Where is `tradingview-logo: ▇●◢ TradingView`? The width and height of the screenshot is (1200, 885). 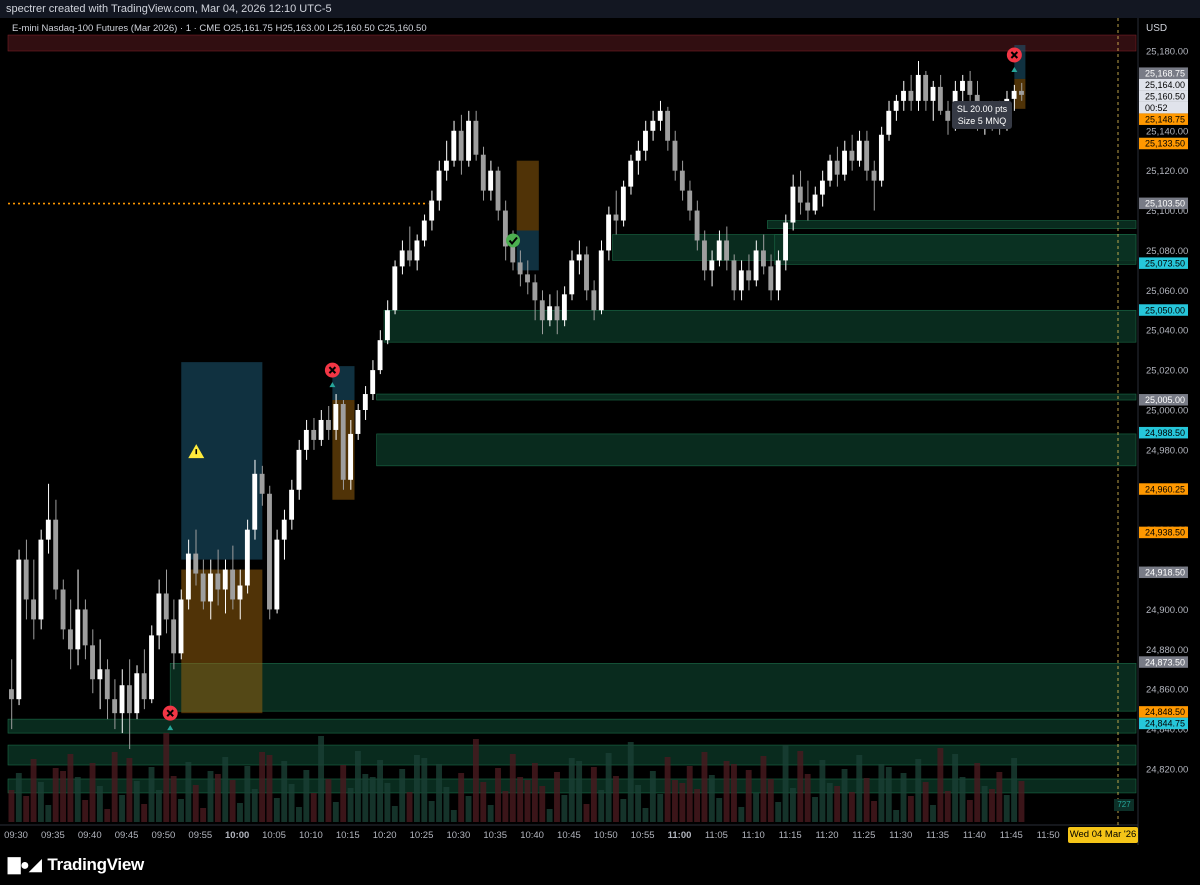
tradingview-logo: ▇●◢ TradingView is located at coordinates (76, 865).